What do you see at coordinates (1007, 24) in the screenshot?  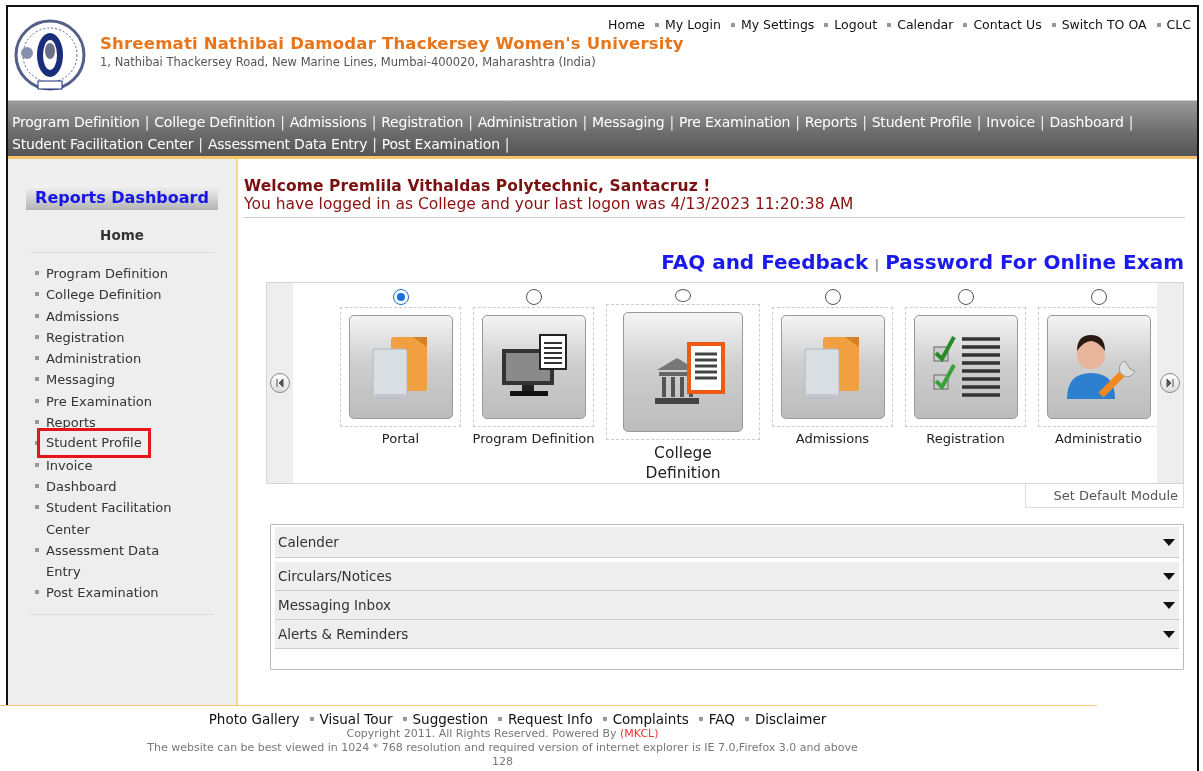 I see `top-link: Contact Us` at bounding box center [1007, 24].